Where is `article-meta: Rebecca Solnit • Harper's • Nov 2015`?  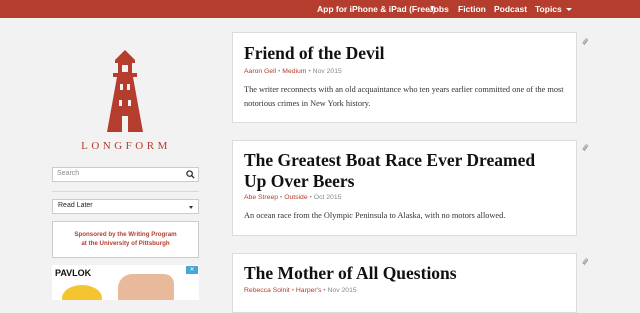
article-meta: Rebecca Solnit • Harper's • Nov 2015 is located at coordinates (300, 290).